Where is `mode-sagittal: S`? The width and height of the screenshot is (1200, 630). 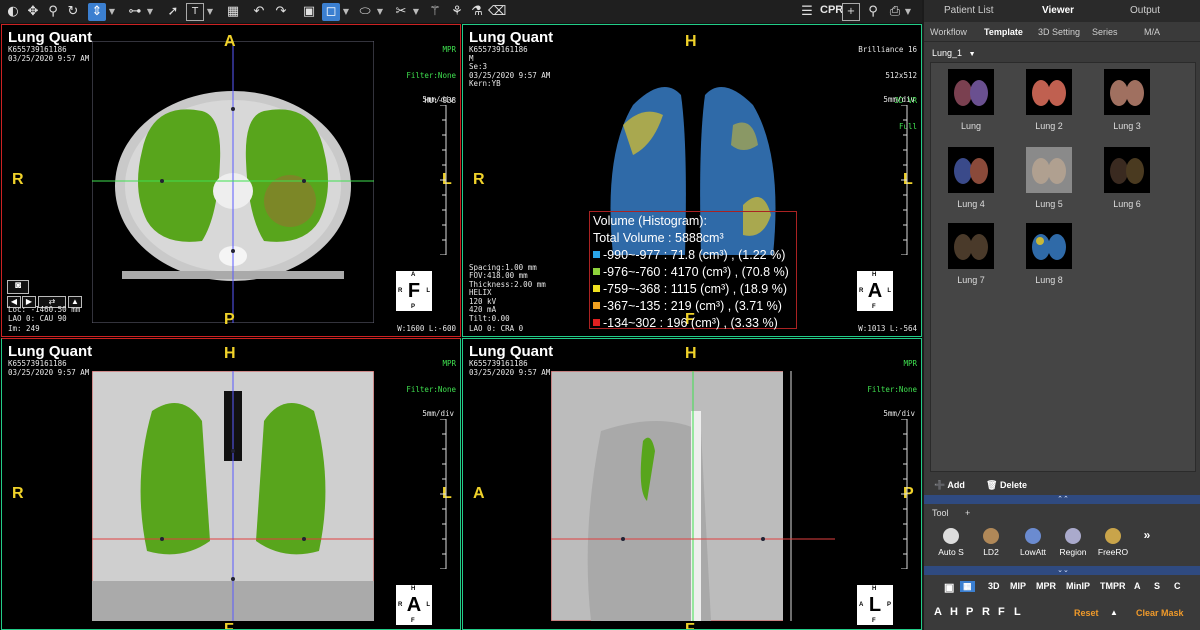
mode-sagittal: S is located at coordinates (1157, 586).